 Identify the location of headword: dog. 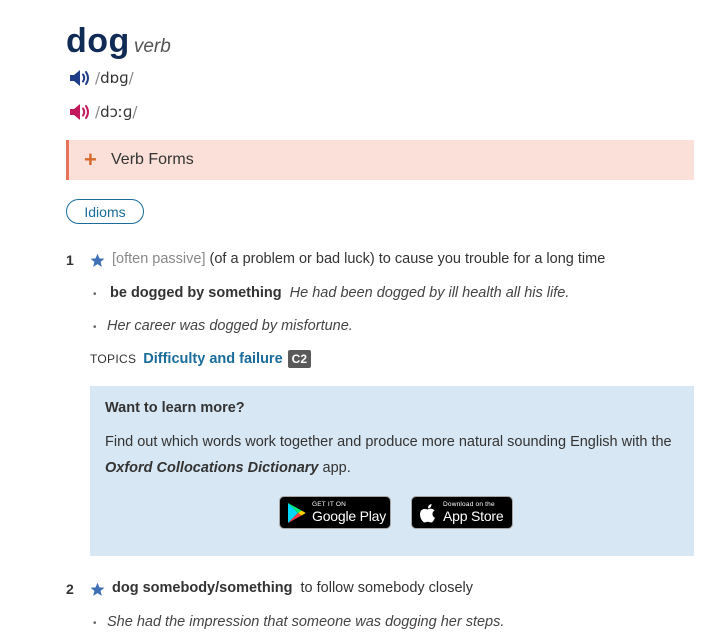
(98, 41).